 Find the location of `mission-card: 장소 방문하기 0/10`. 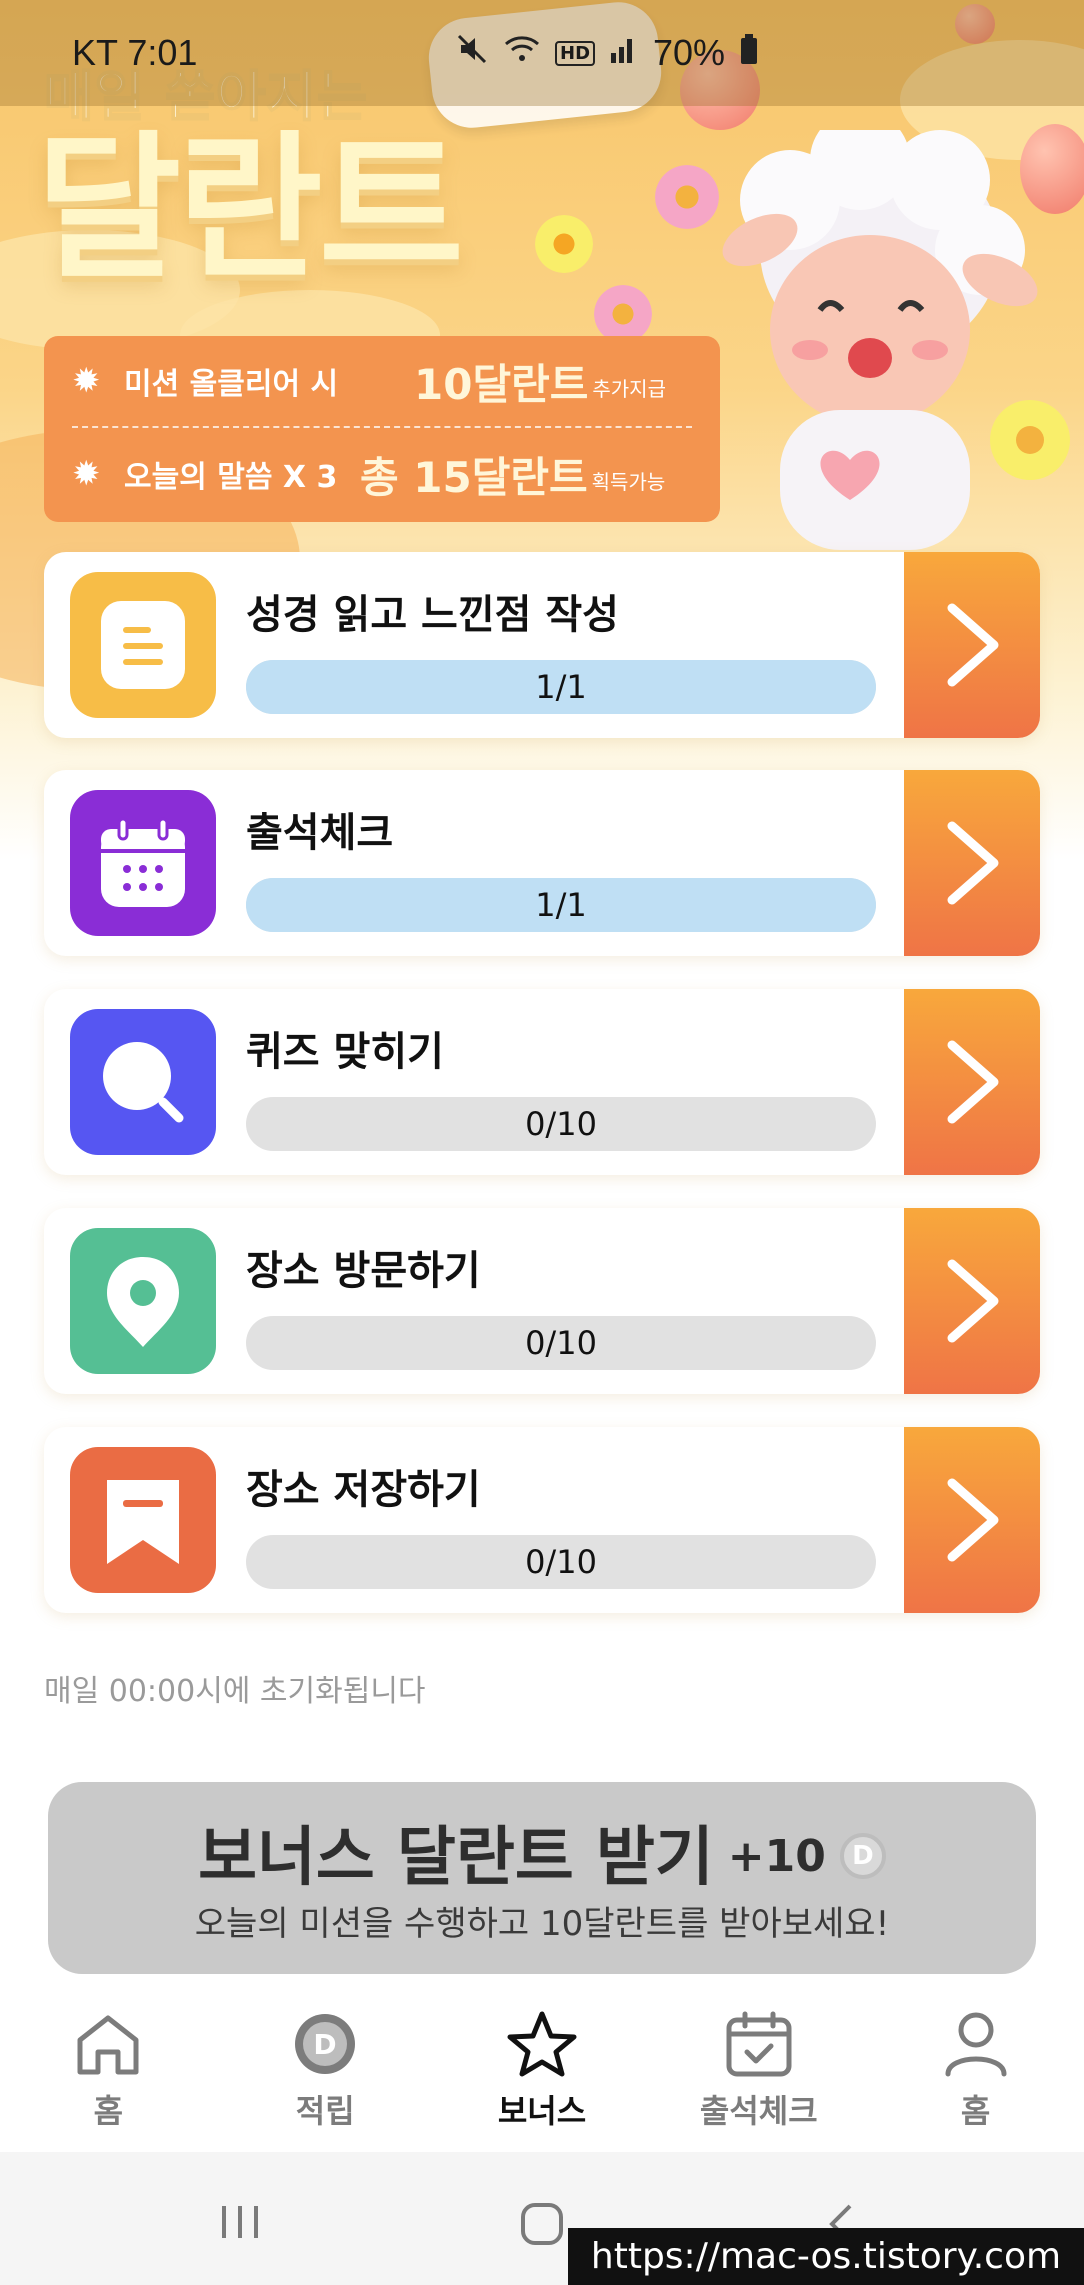

mission-card: 장소 방문하기 0/10 is located at coordinates (542, 1301).